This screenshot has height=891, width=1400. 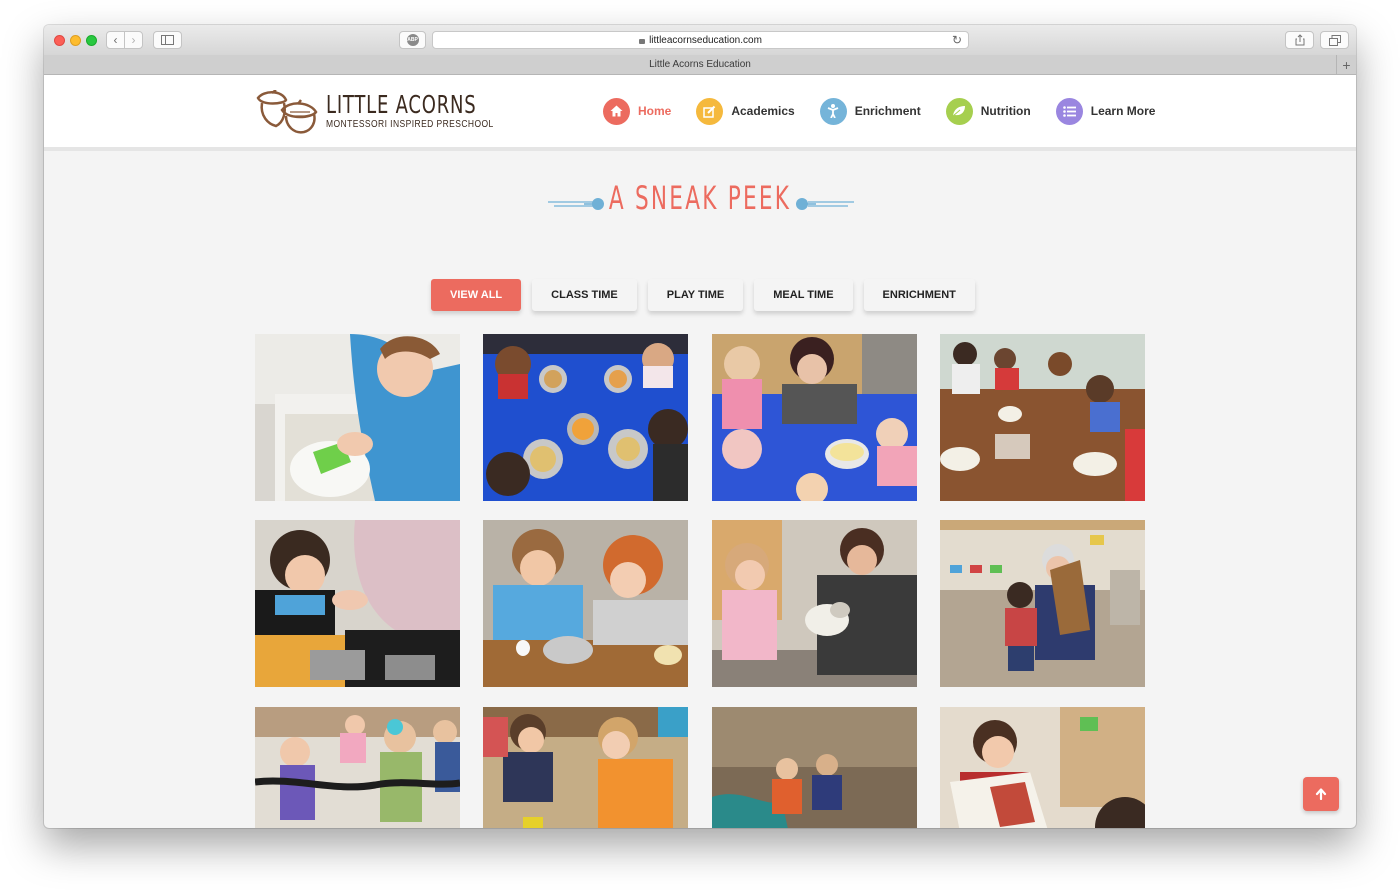 I want to click on nav-label-nutrition: Nutrition, so click(x=1005, y=111).